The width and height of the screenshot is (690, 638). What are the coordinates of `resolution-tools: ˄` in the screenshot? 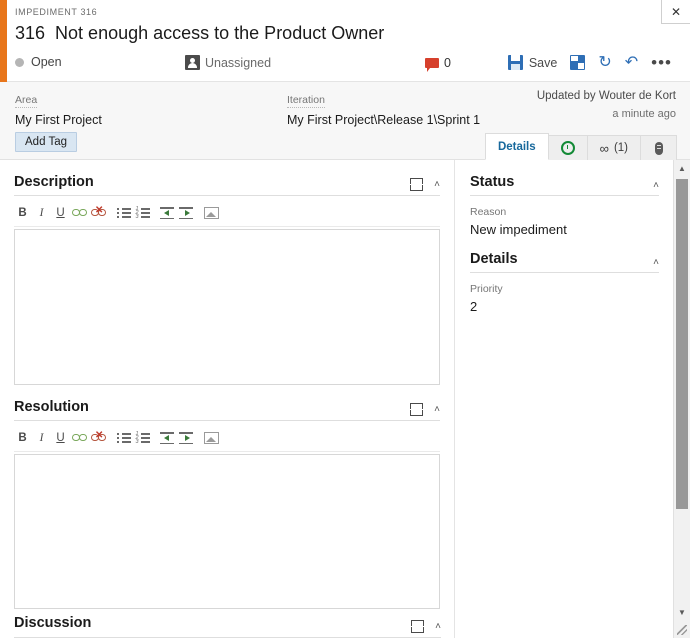 It's located at (425, 409).